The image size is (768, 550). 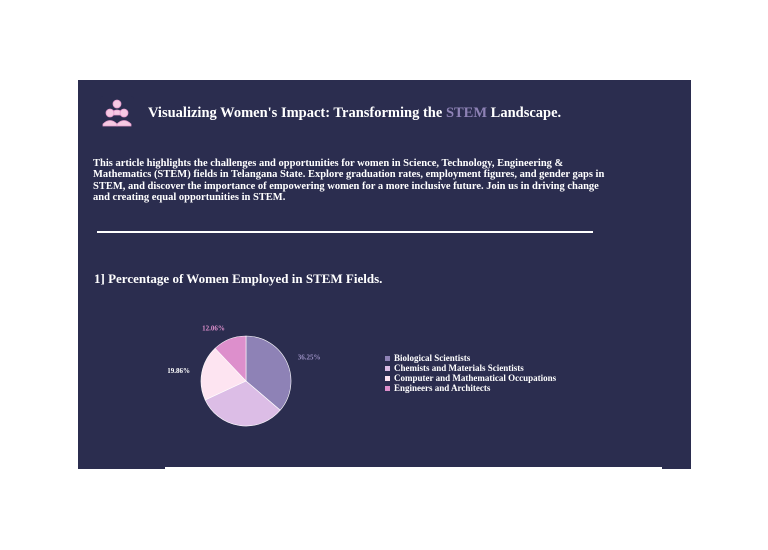 What do you see at coordinates (475, 378) in the screenshot?
I see `legend-label: Computer and Mathematical Occupations` at bounding box center [475, 378].